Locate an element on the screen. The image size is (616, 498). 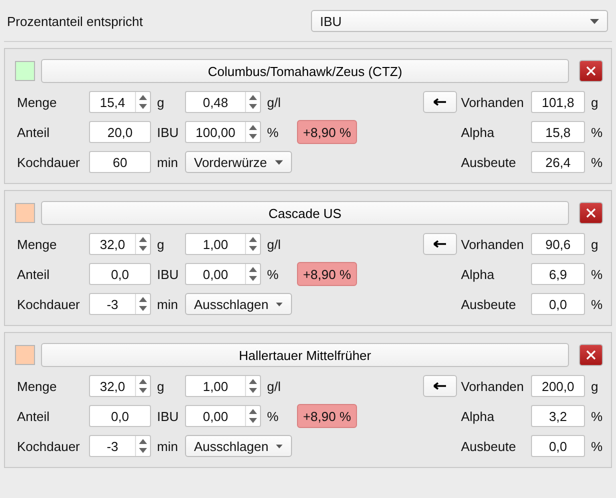
spin-field: 15,4 is located at coordinates (120, 102).